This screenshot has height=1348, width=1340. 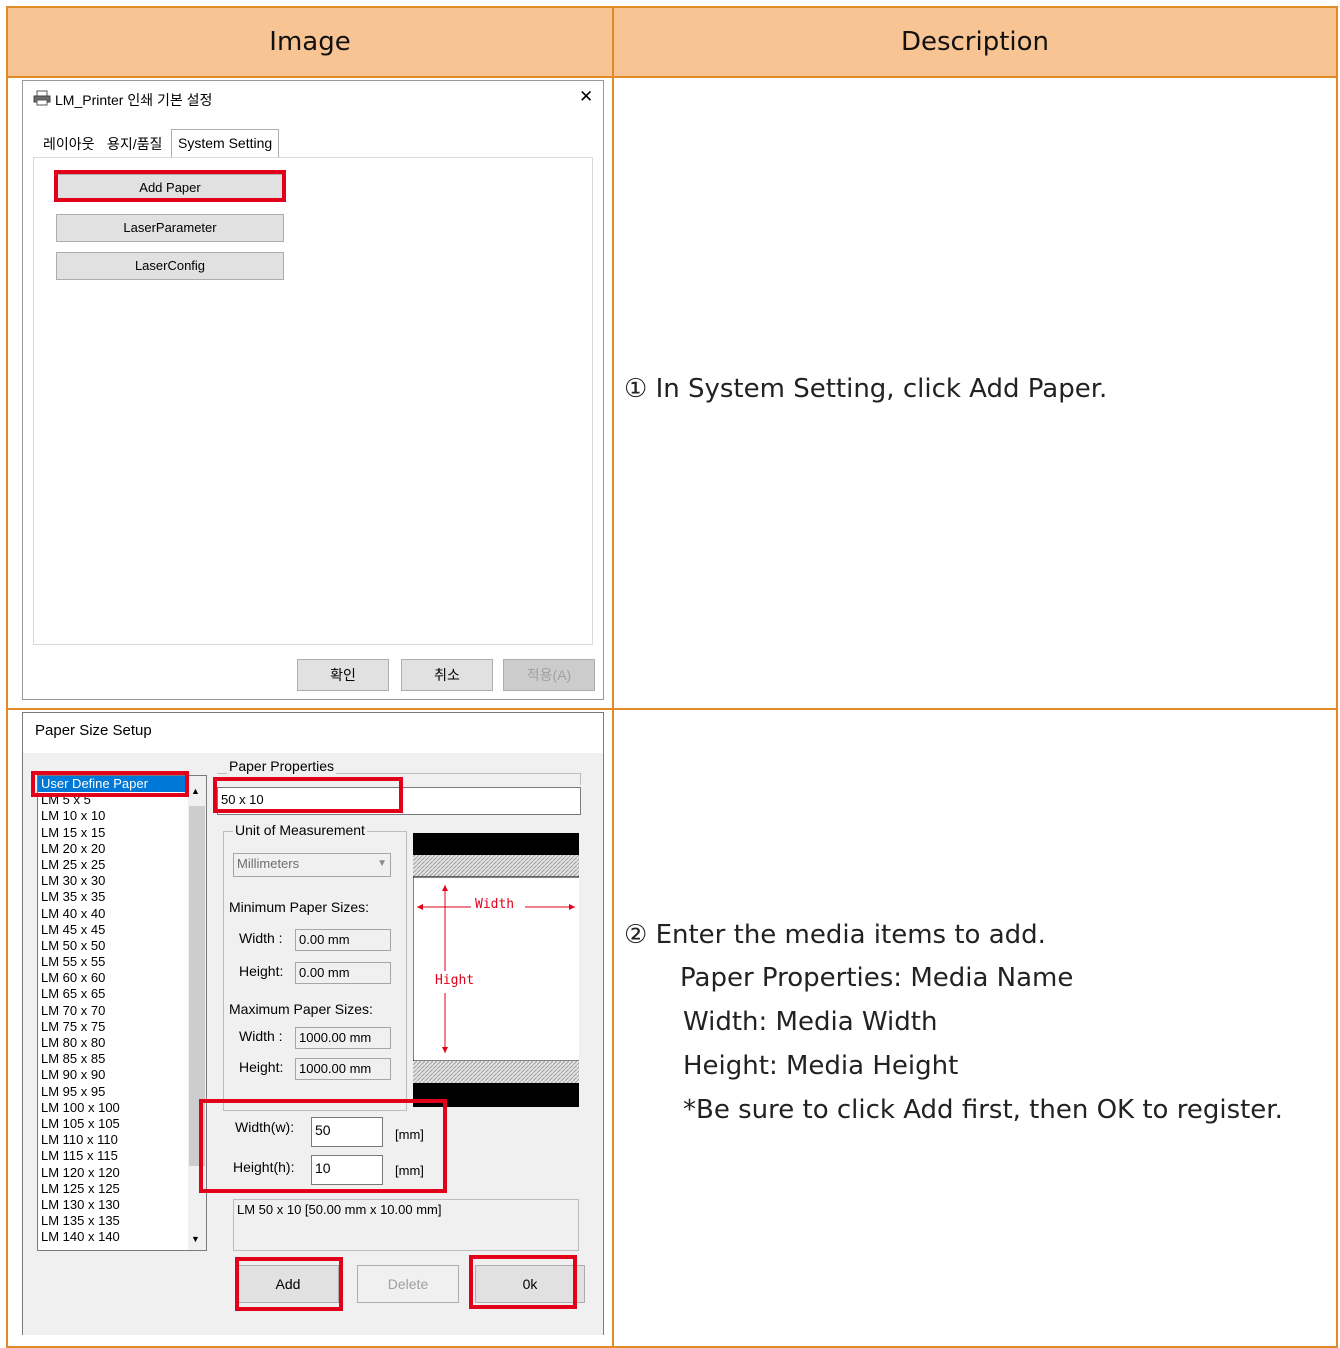 I want to click on header-description-label: Description, so click(x=975, y=42).